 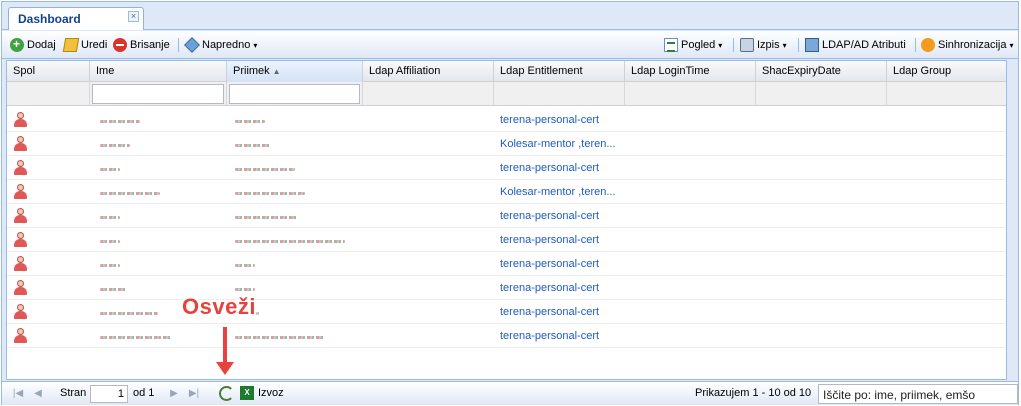 I want to click on delete-icon, so click(x=120, y=45).